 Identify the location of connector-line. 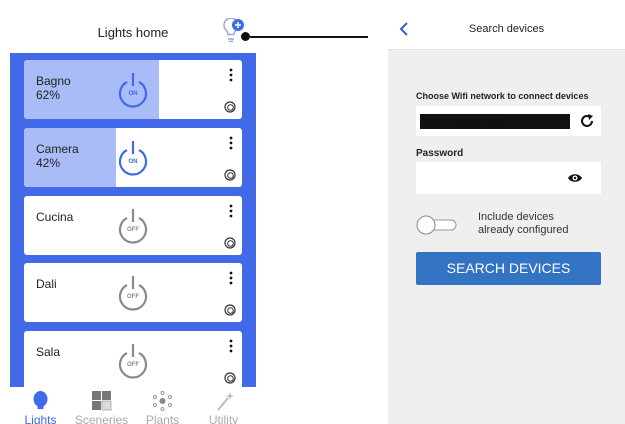
(309, 37).